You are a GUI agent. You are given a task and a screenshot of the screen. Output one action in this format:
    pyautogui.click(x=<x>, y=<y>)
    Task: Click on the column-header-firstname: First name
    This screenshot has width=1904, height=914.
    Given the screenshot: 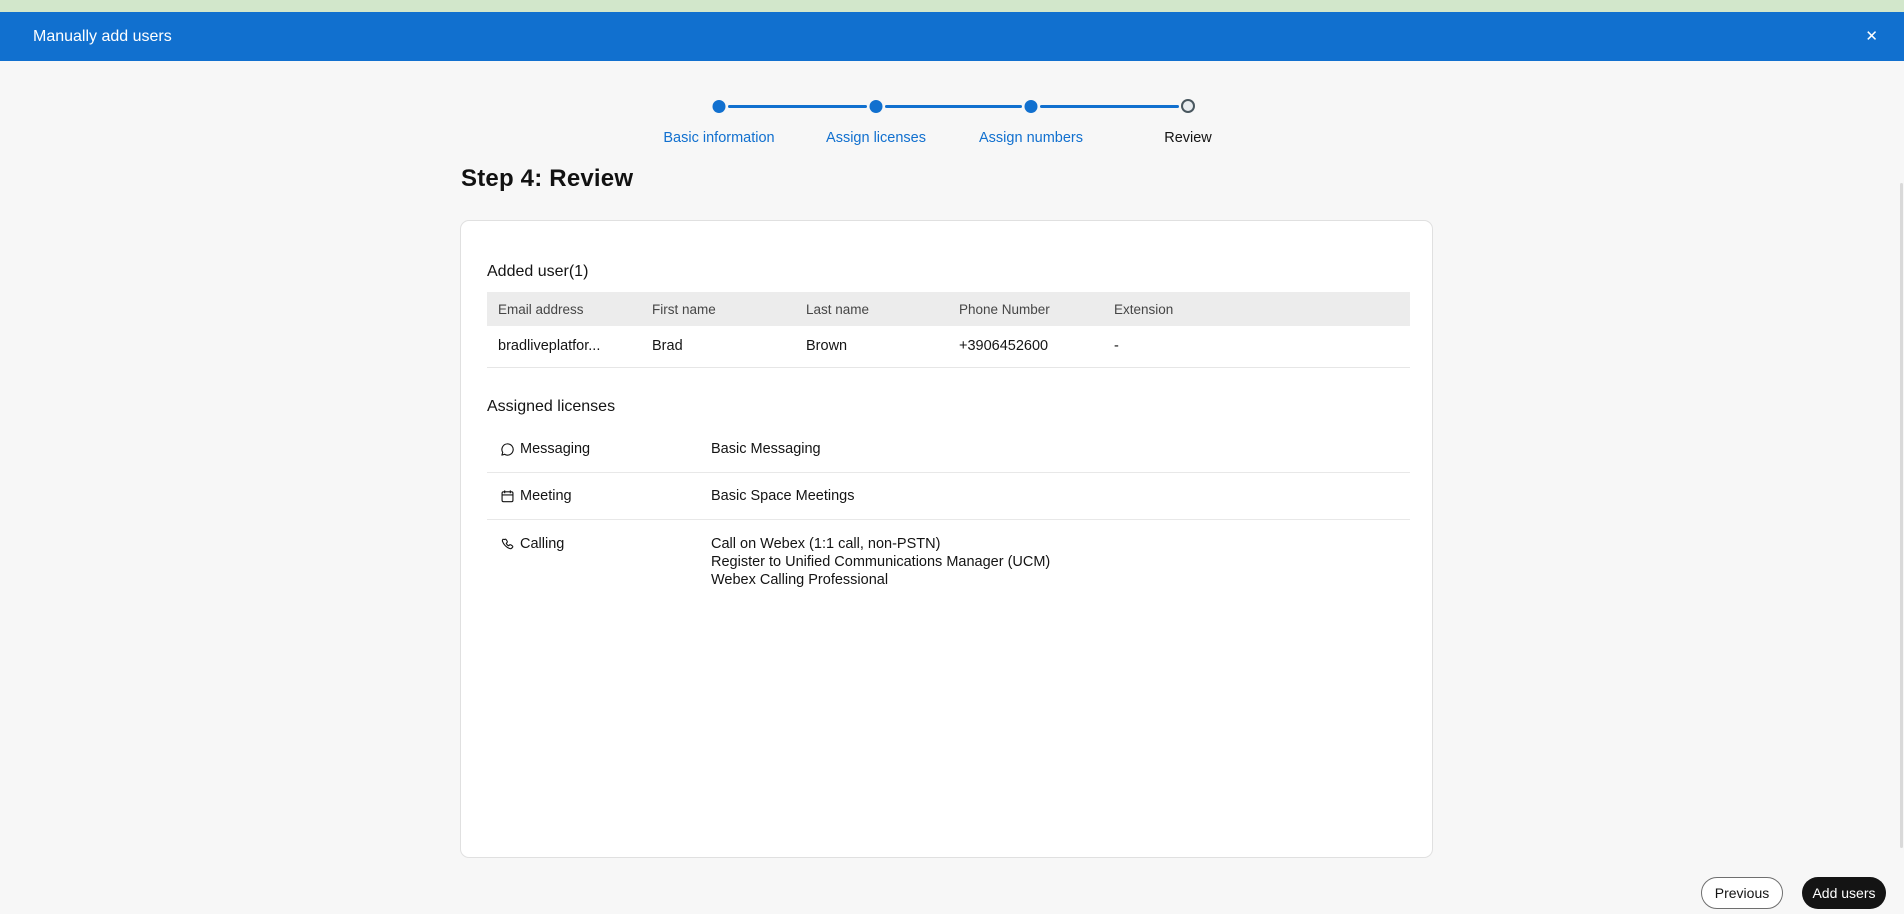 What is the action you would take?
    pyautogui.click(x=718, y=309)
    